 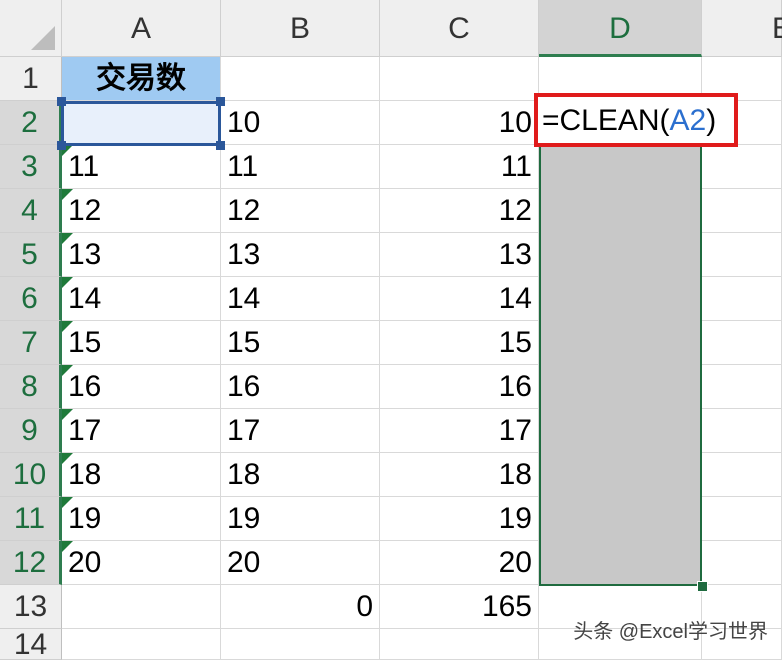 What do you see at coordinates (141, 255) in the screenshot?
I see `cell-a5: 13` at bounding box center [141, 255].